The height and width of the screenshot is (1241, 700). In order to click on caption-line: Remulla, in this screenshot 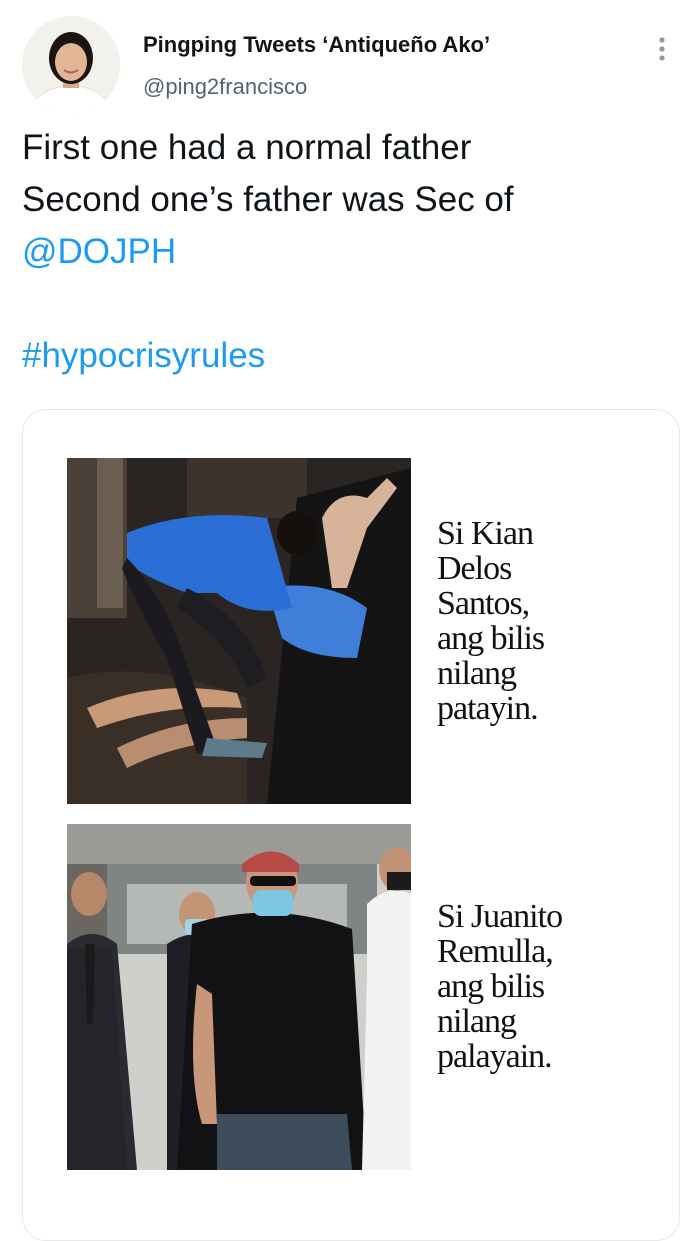, I will do `click(495, 951)`.